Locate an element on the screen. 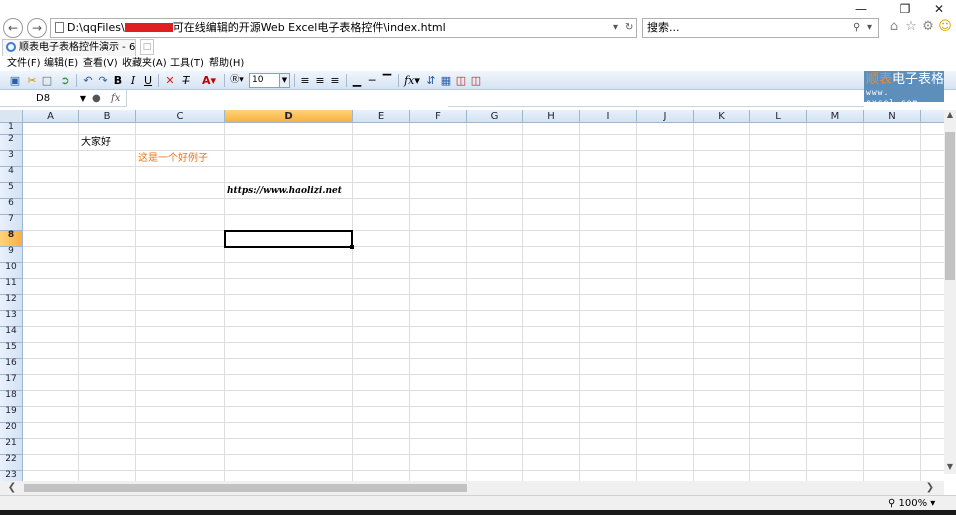 This screenshot has width=956, height=515. clear-icon: ✕ is located at coordinates (170, 80).